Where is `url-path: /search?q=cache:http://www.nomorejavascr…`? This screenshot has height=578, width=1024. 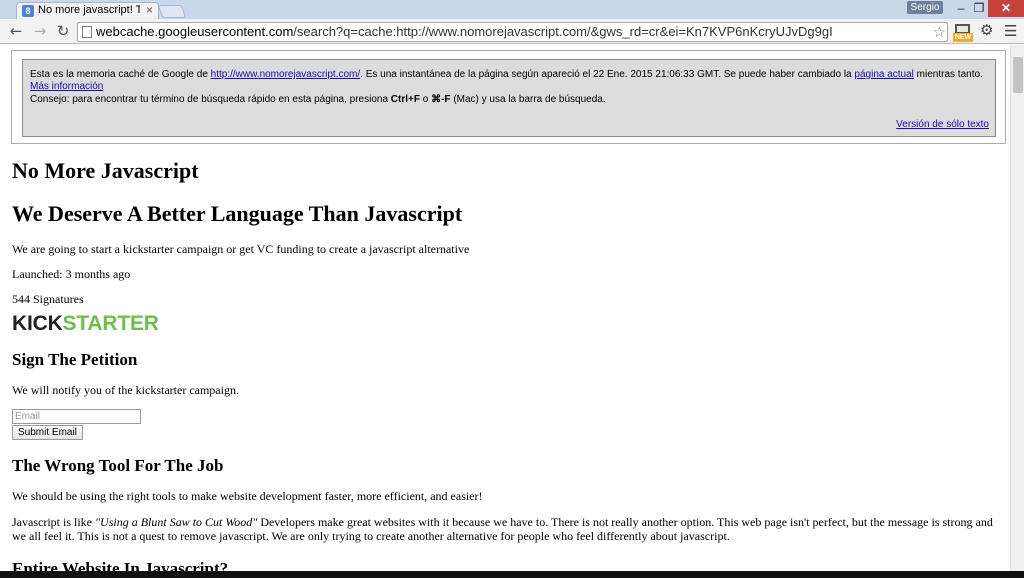
url-path: /search?q=cache:http://www.nomorejavascr… is located at coordinates (563, 31).